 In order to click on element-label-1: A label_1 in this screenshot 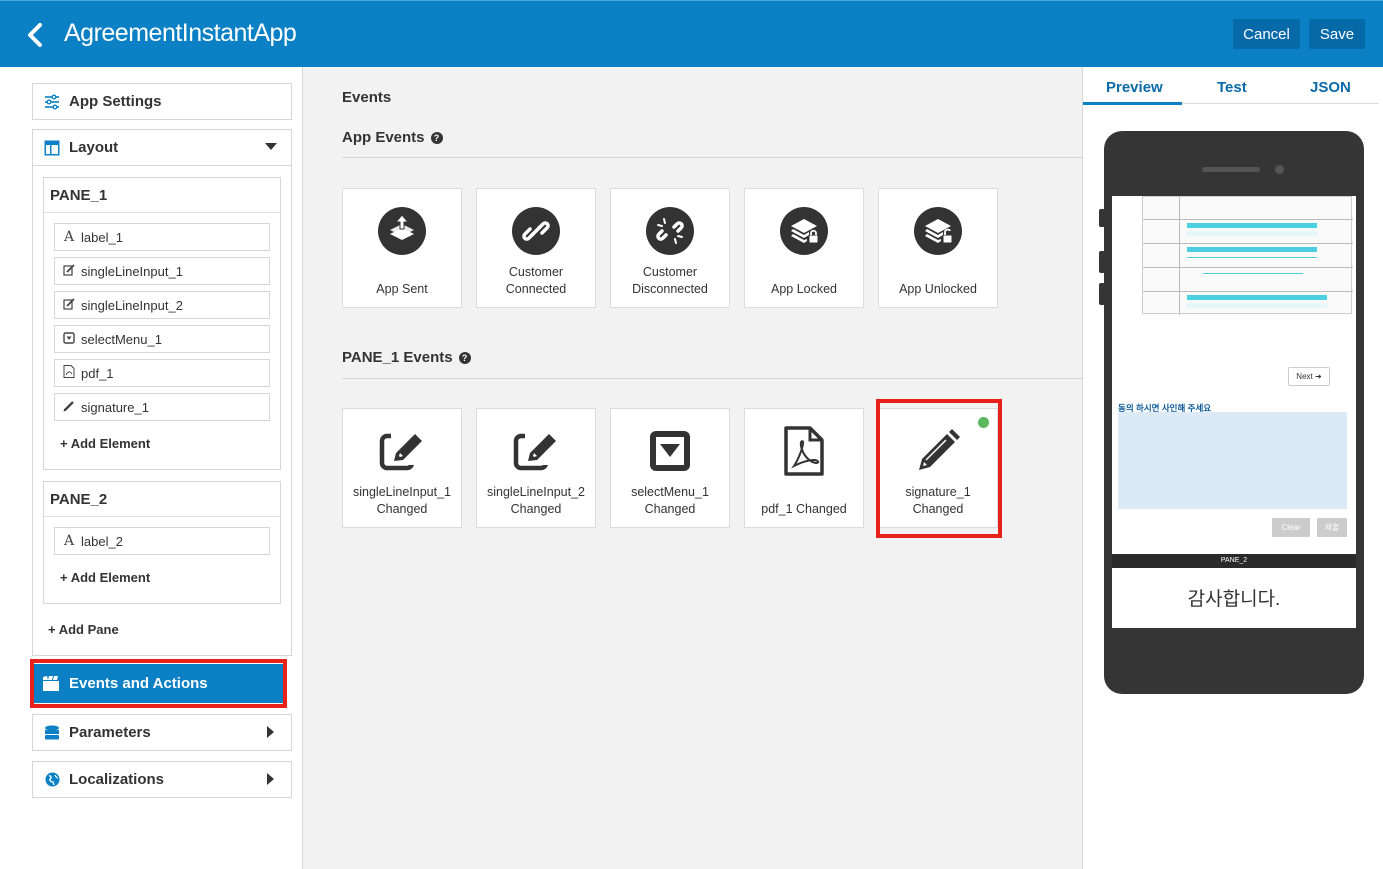, I will do `click(162, 237)`.